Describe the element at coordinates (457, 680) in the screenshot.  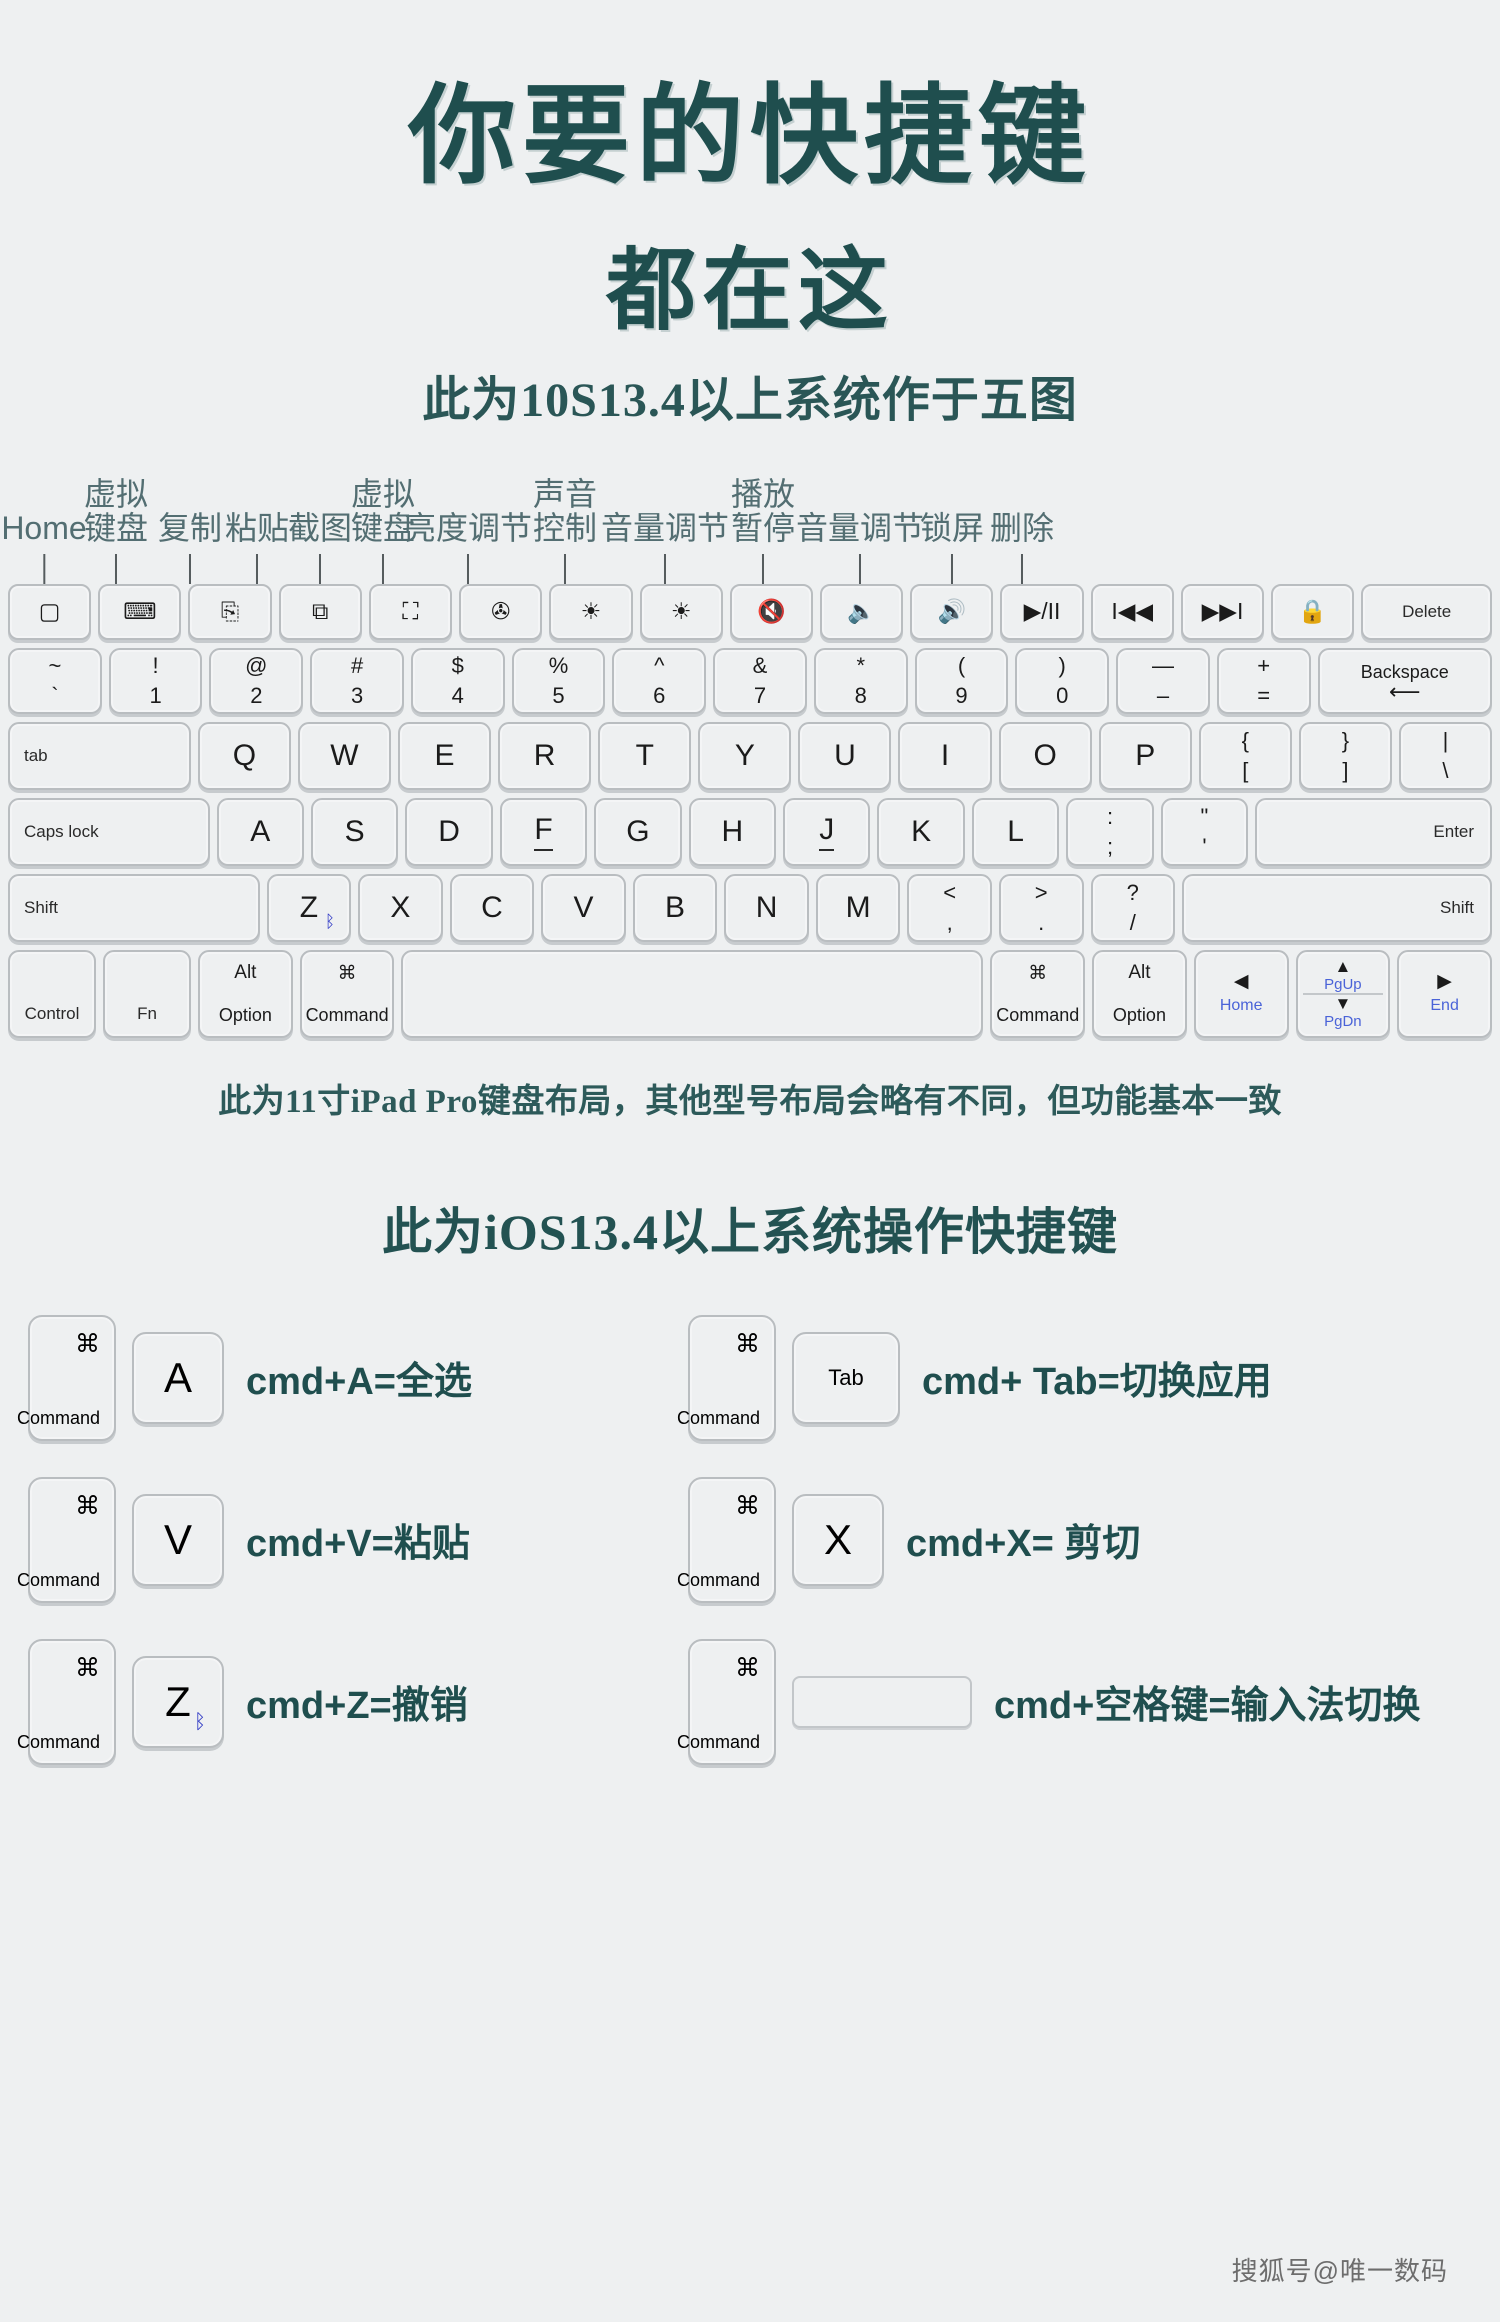
I see `key-4: $4` at that location.